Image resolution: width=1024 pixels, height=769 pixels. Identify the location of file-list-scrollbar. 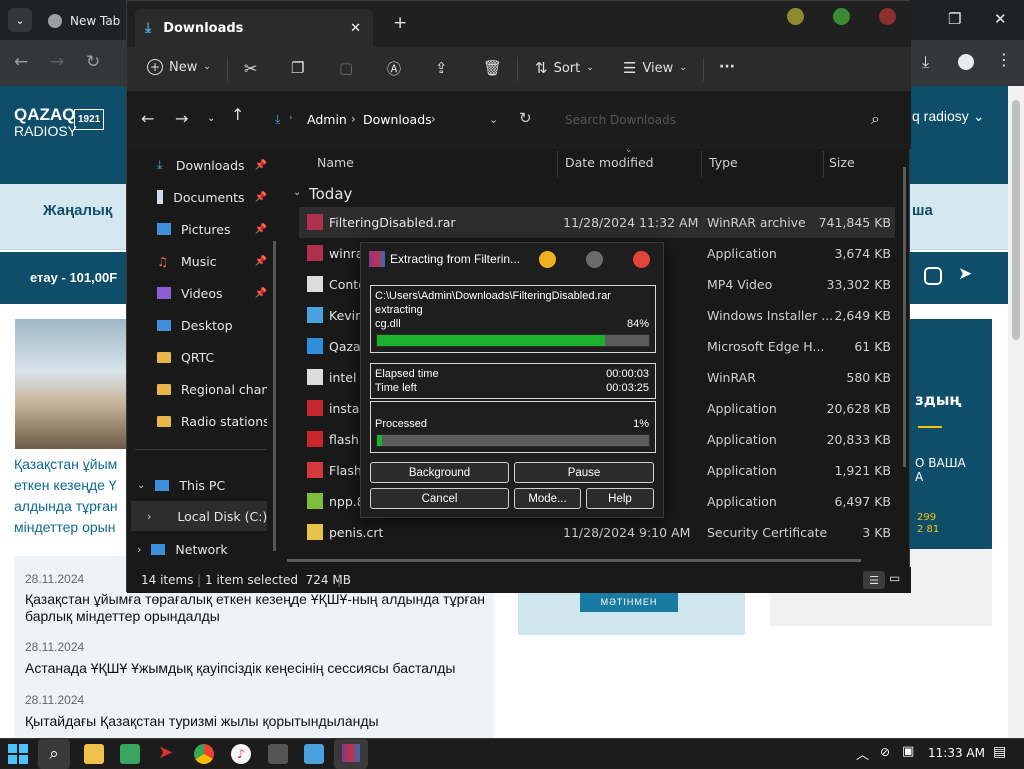
(904, 317).